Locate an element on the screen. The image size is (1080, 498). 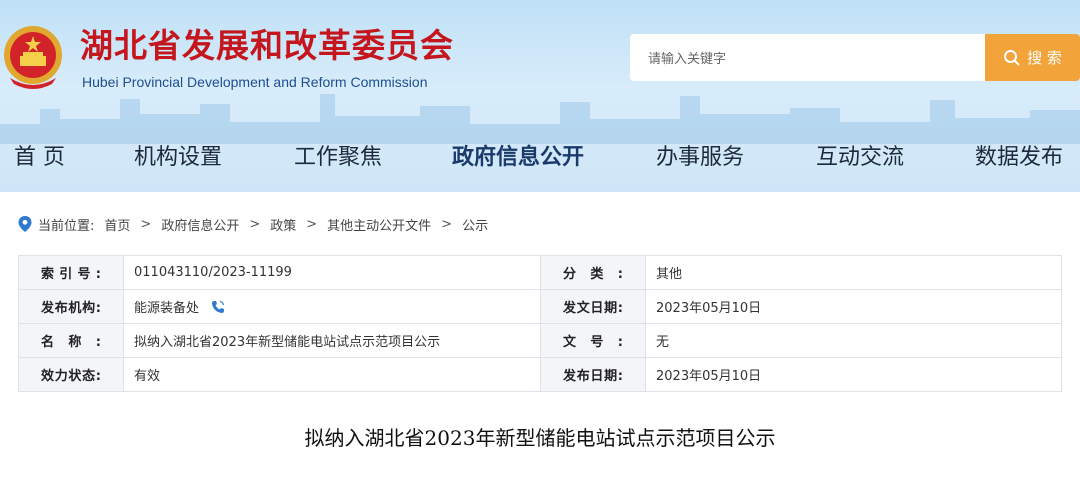
publisher-value: 能源装备处 is located at coordinates (167, 308).